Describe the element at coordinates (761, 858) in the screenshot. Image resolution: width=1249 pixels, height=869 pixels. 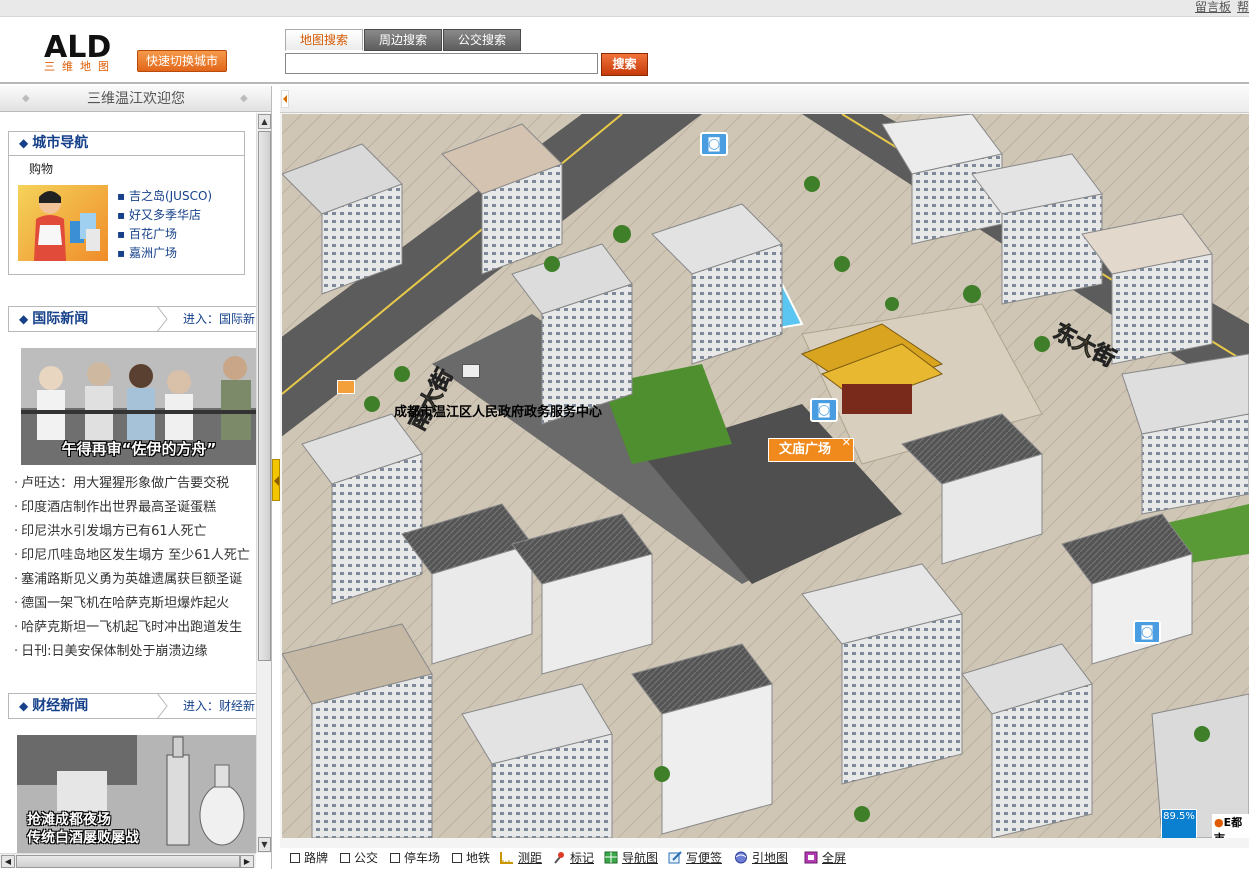
I see `quote-map-tool: 引地图` at that location.